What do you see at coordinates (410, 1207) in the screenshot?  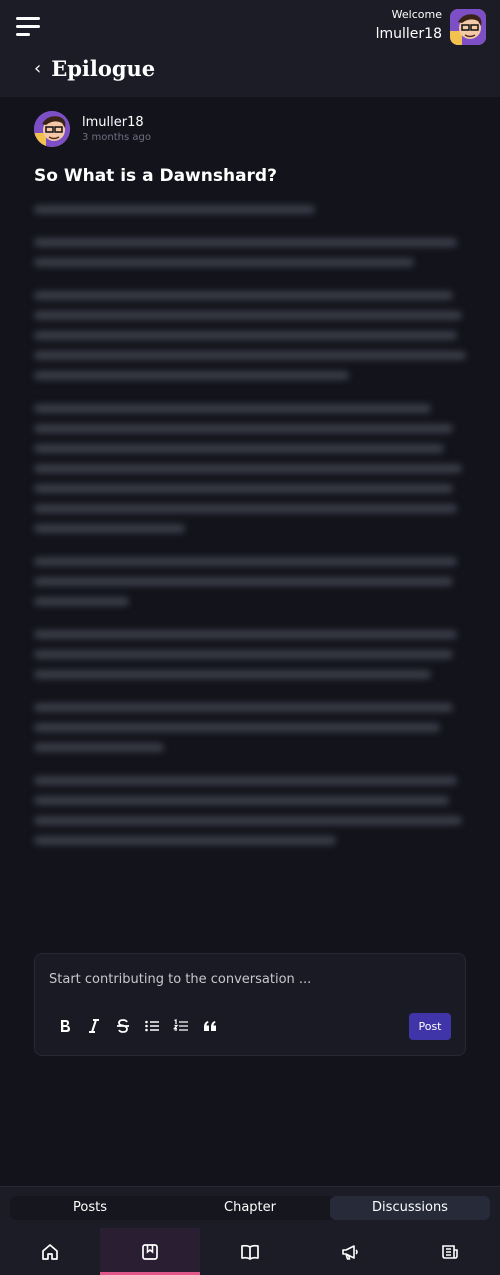 I see `tab-discussions: Discussions` at bounding box center [410, 1207].